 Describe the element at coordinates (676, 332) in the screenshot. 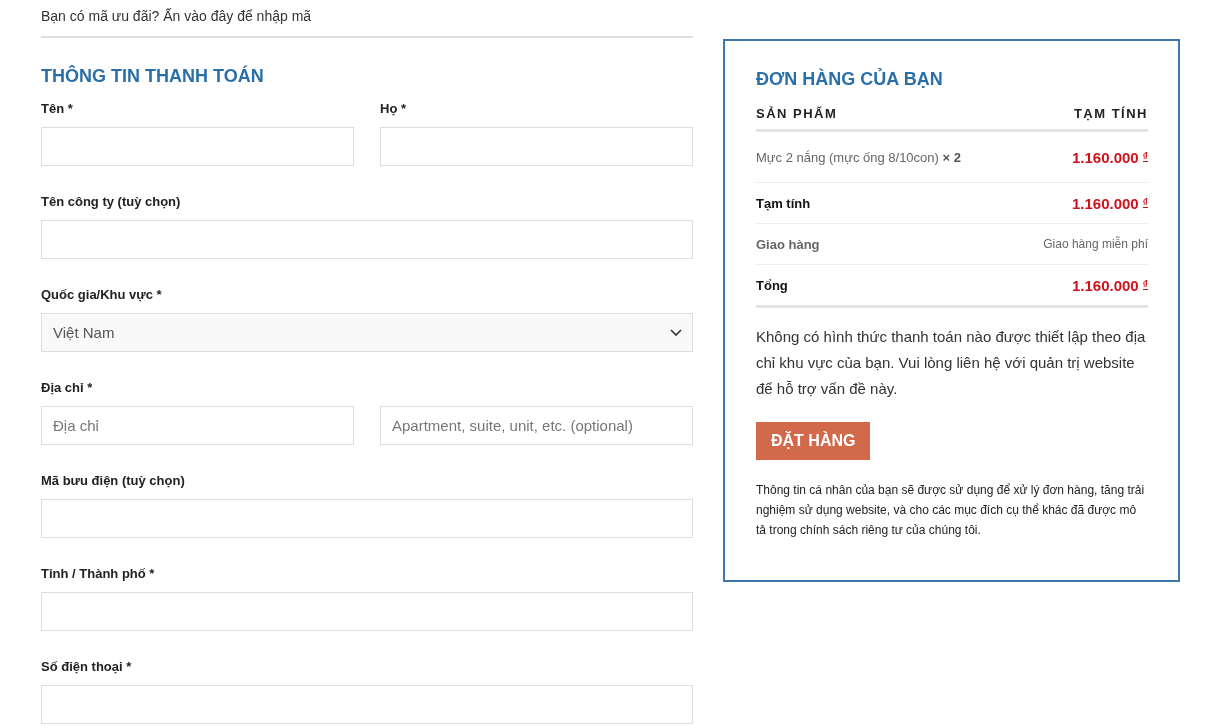

I see `chevron-down-icon` at that location.